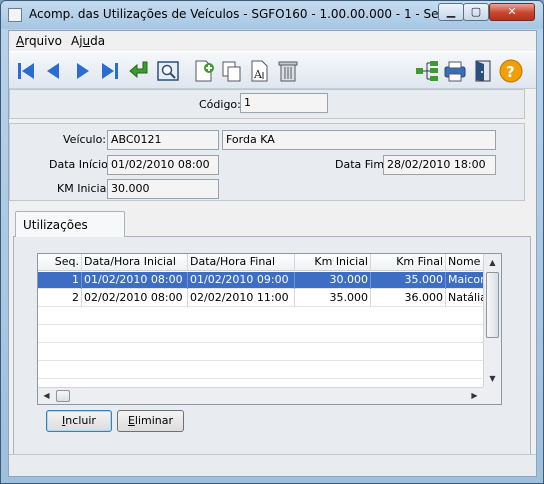  I want to click on cell-km-final: 35.000, so click(408, 280).